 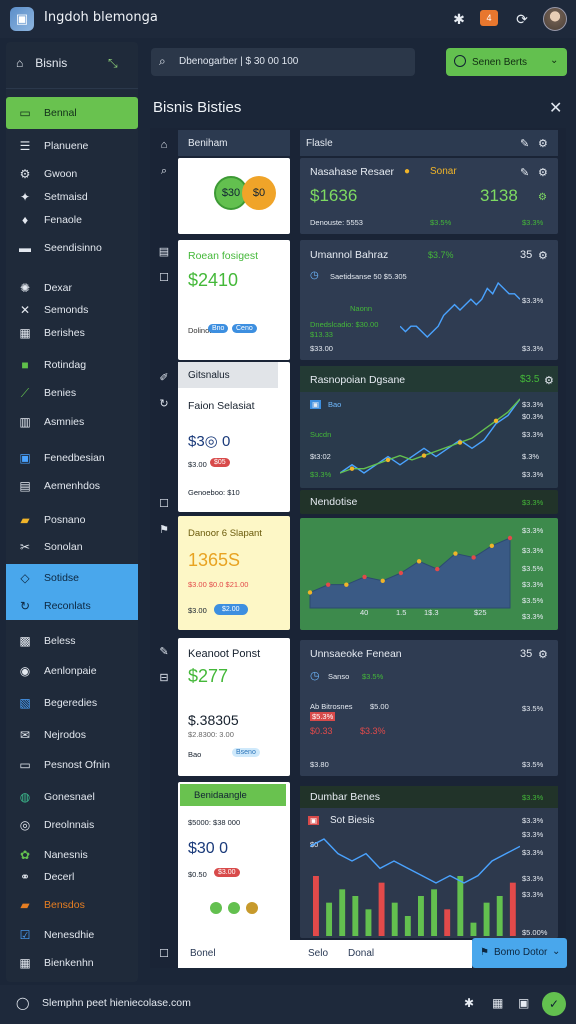 What do you see at coordinates (72, 797) in the screenshot?
I see `sidebar-item-gonesnael: ◍ Gonesnael` at bounding box center [72, 797].